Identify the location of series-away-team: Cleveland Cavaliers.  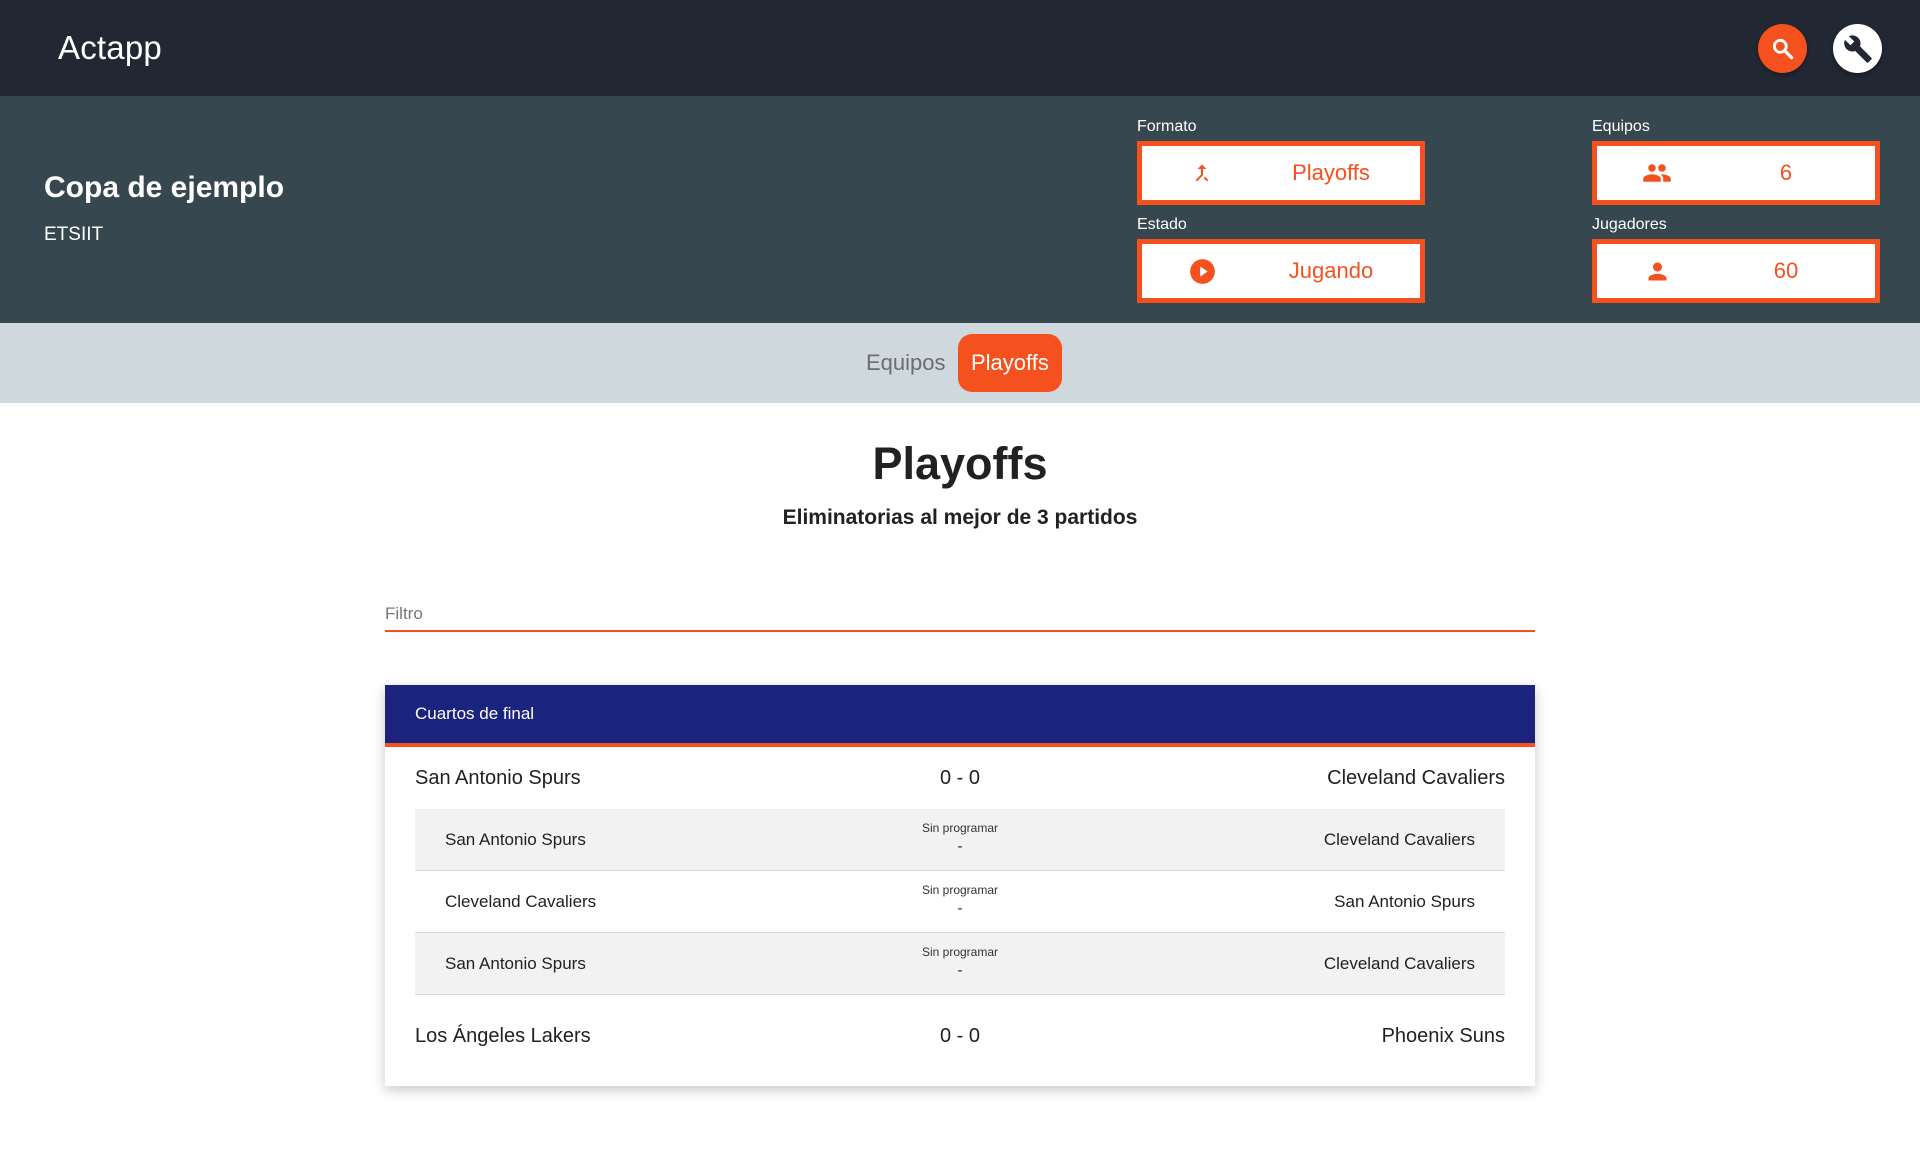
(1416, 777).